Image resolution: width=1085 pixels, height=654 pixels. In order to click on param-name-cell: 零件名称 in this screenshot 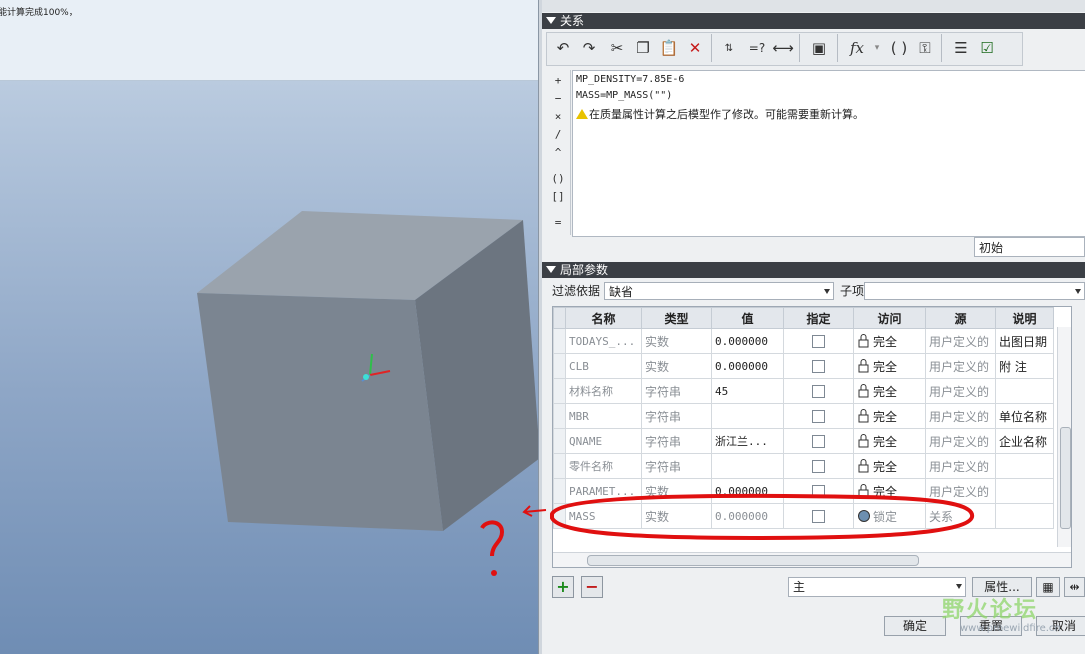, I will do `click(603, 466)`.